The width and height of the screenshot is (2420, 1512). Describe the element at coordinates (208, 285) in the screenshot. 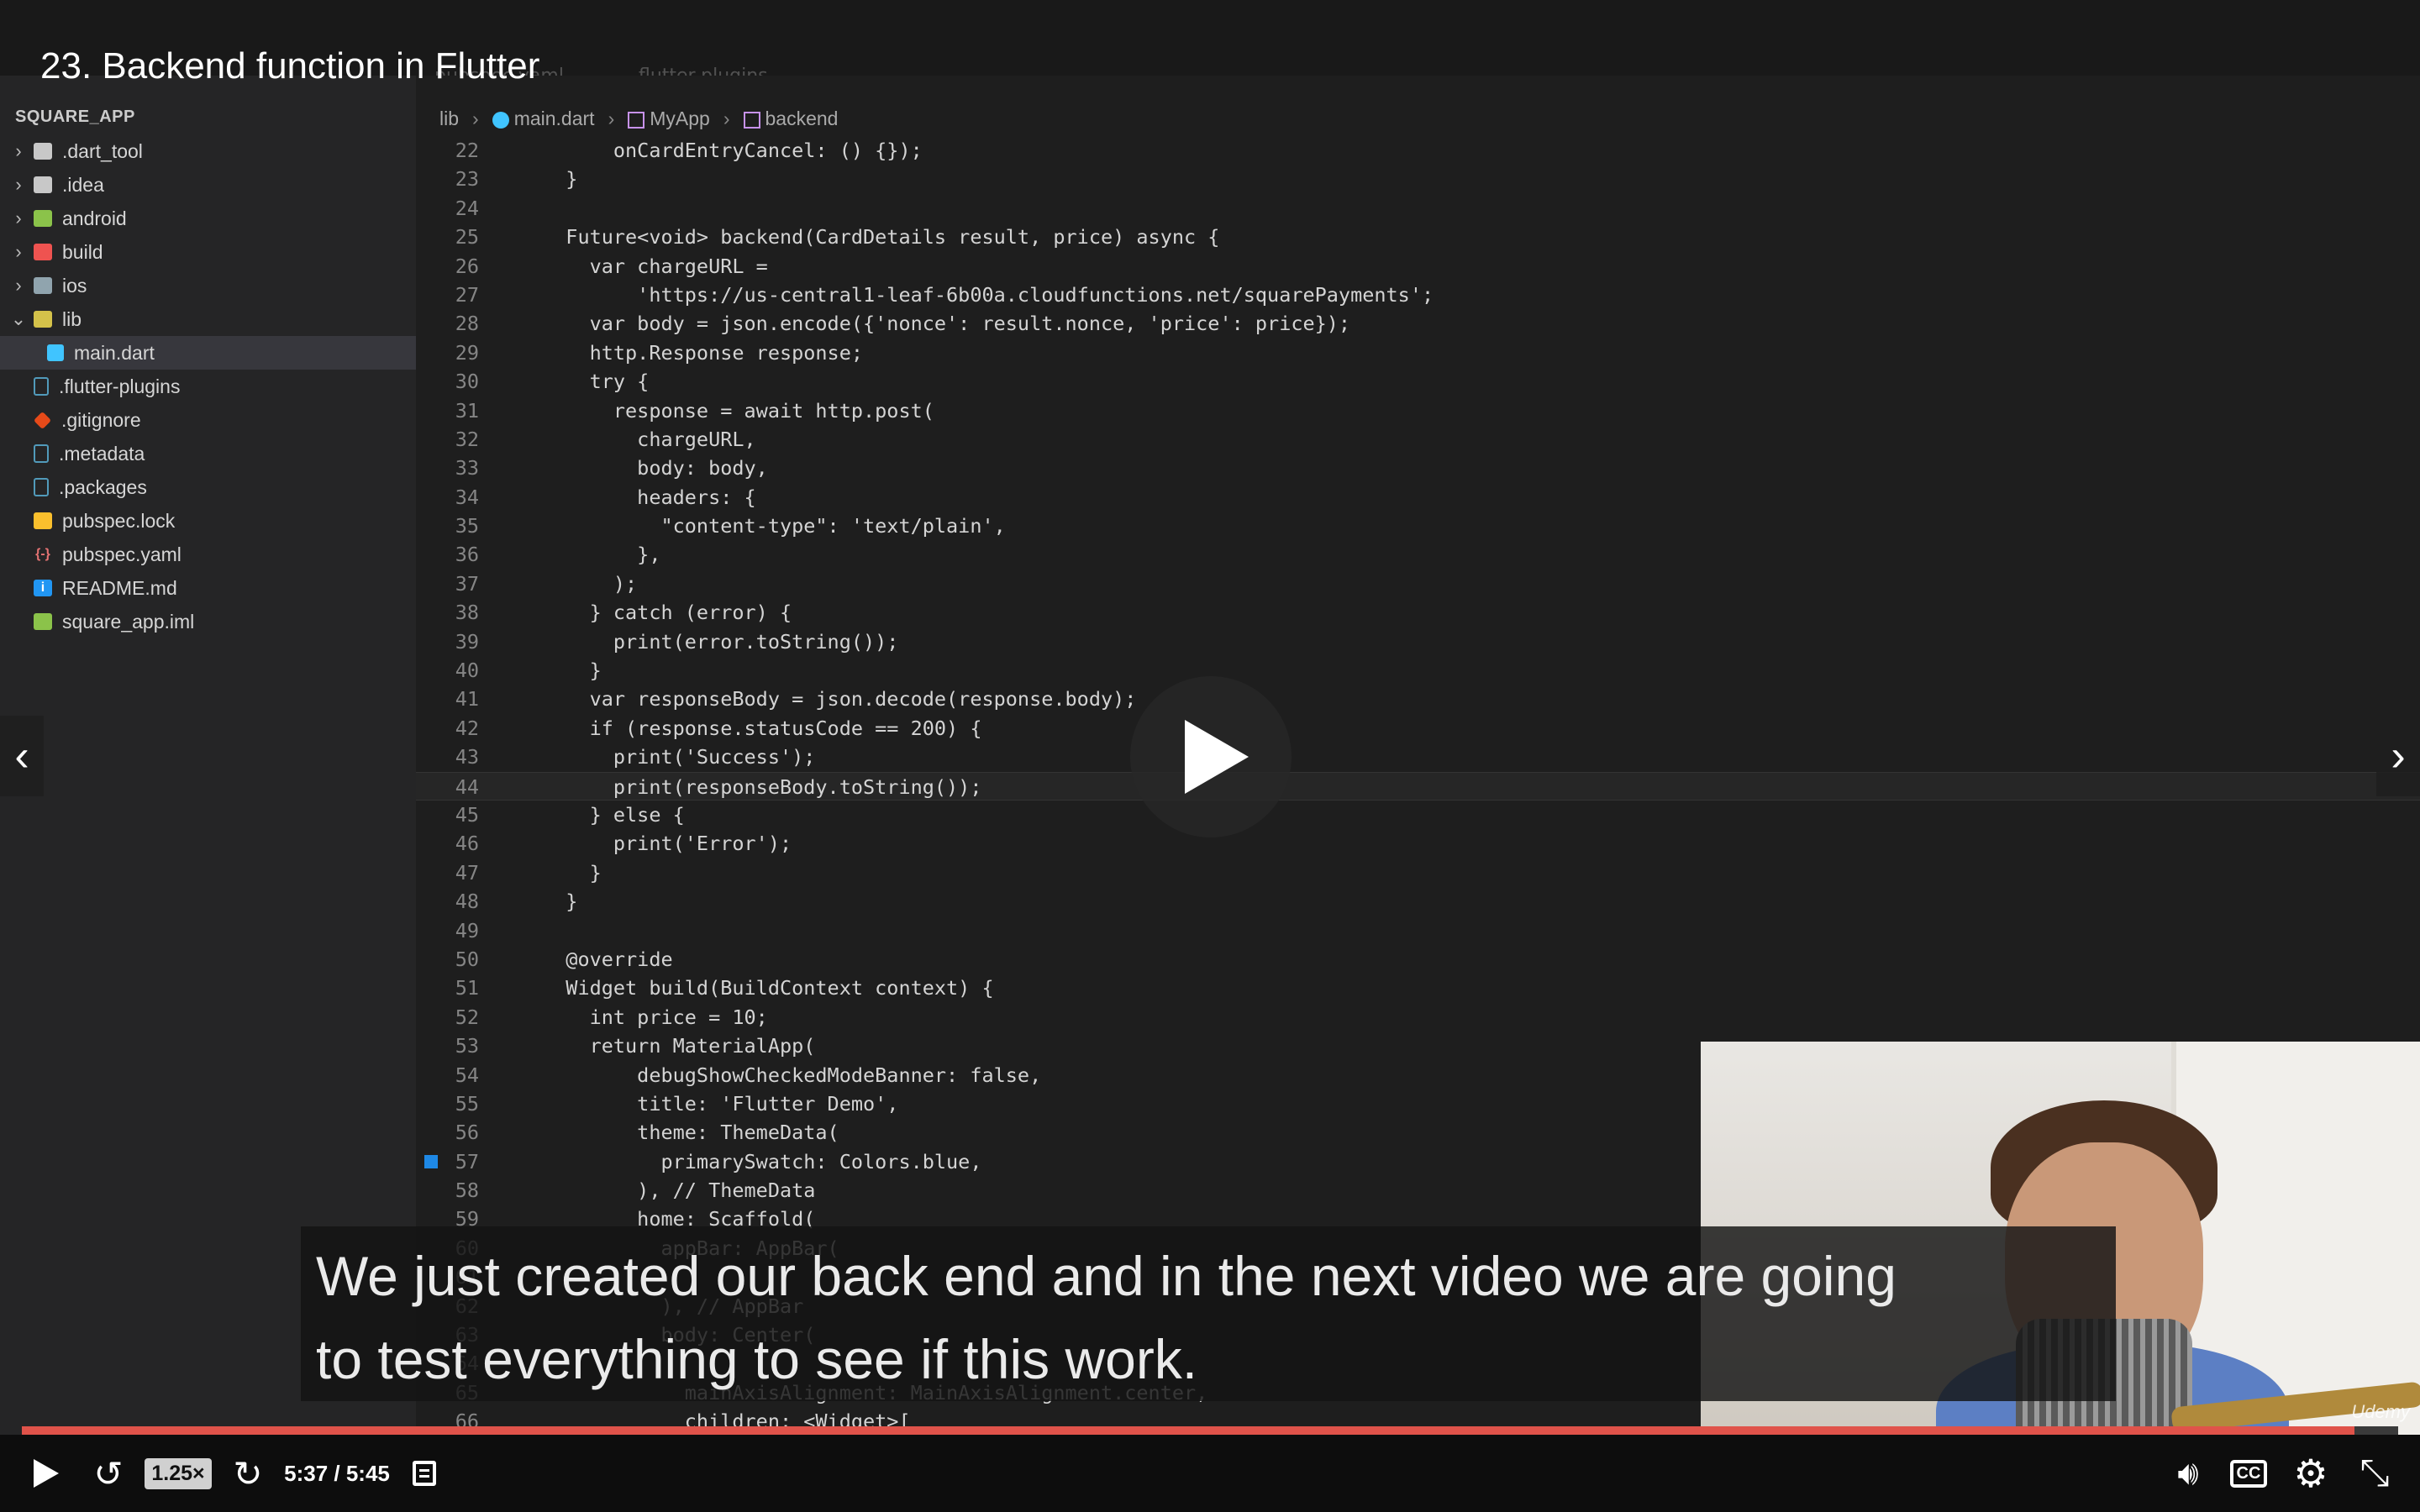

I see `tree-item: › ios` at that location.